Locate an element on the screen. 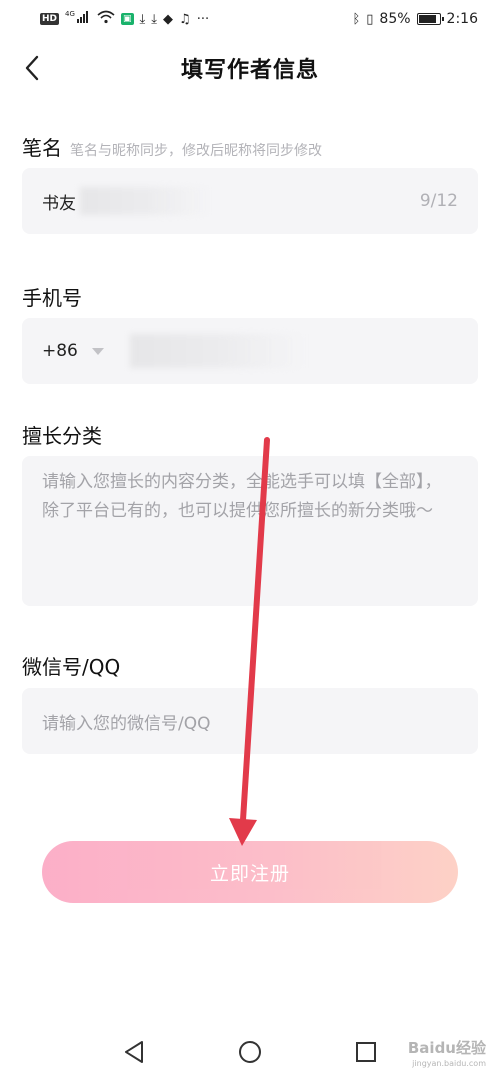 The width and height of the screenshot is (500, 1083). circle-home-icon is located at coordinates (250, 1051).